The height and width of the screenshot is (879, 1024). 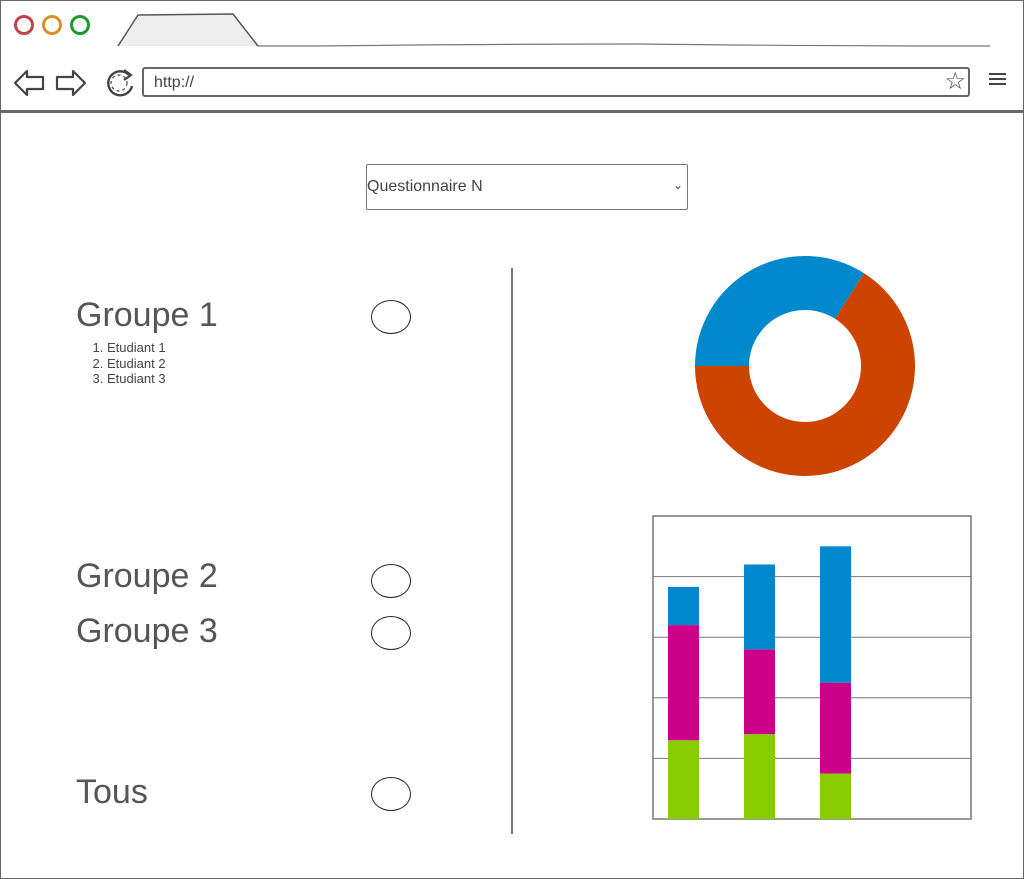 I want to click on all-groups-title: Tous, so click(x=112, y=792).